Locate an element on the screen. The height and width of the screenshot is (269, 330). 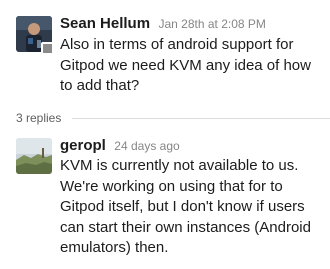
presence-status-indicator is located at coordinates (47, 48).